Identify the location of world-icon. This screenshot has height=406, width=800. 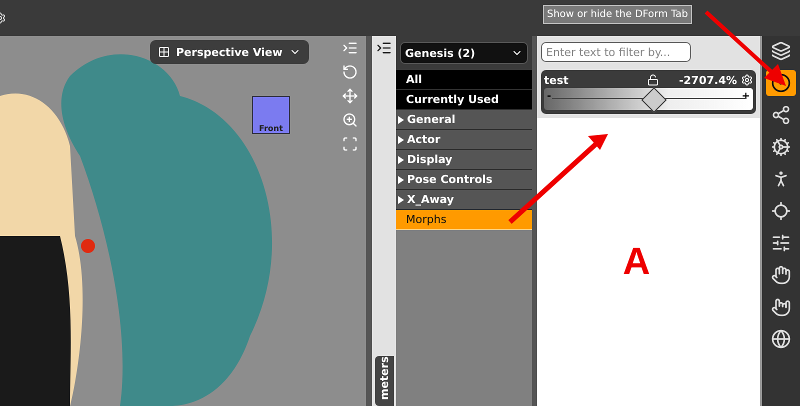
(781, 339).